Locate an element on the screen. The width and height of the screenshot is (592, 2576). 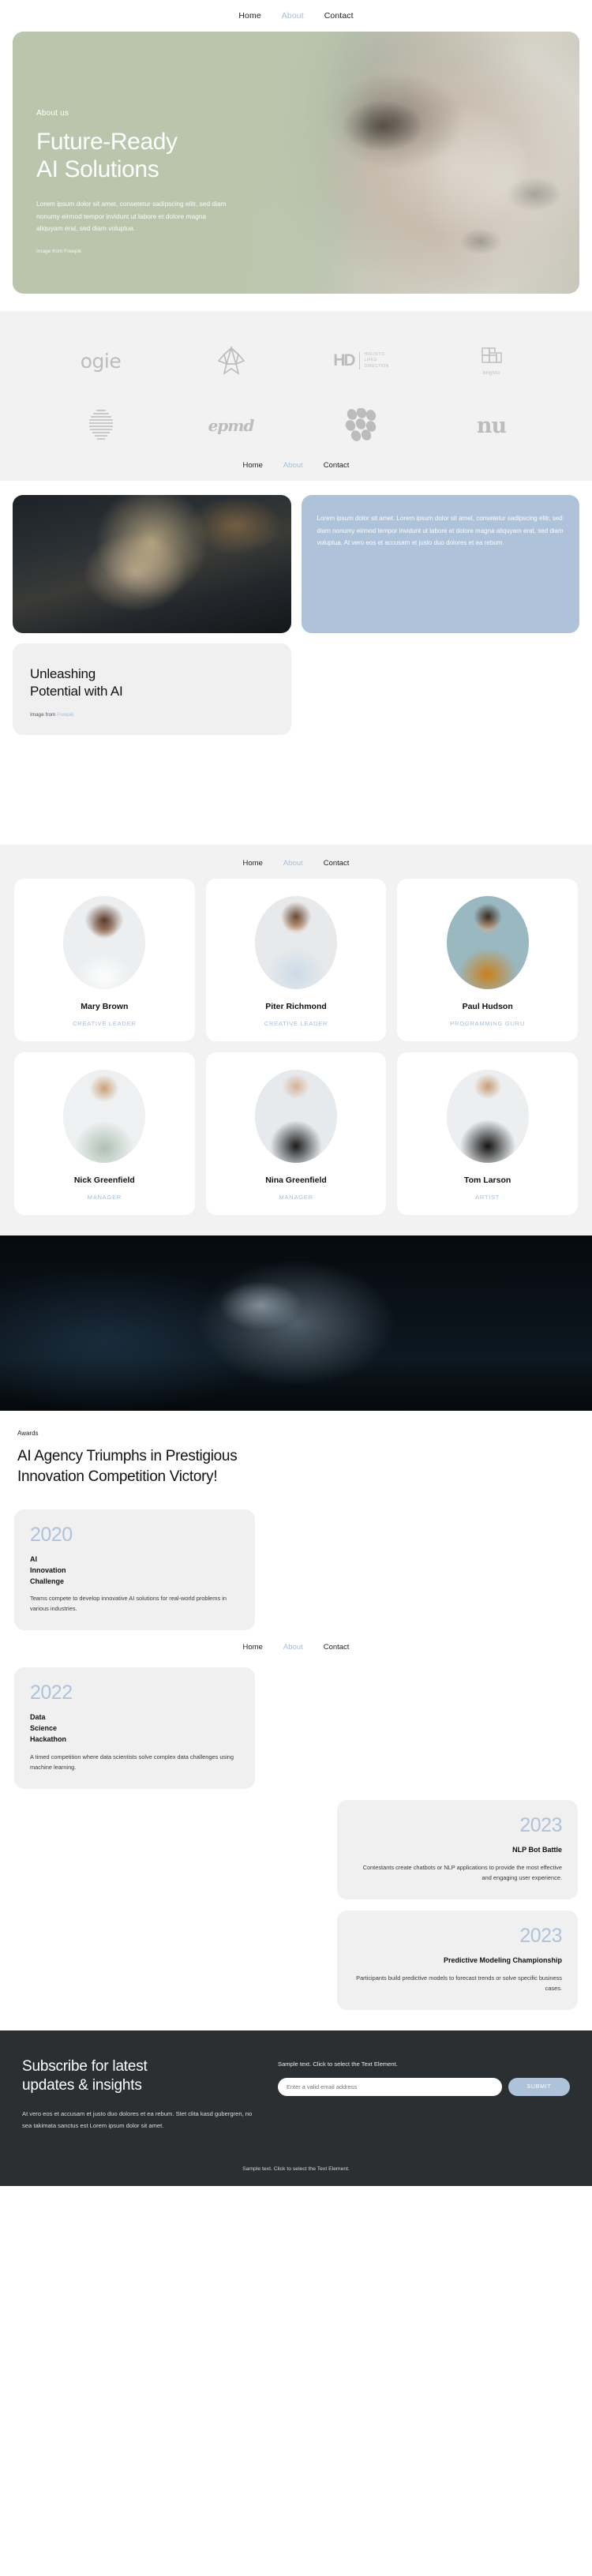
team-member-card: Piter Richmond CREATIVE LEADER is located at coordinates (296, 960).